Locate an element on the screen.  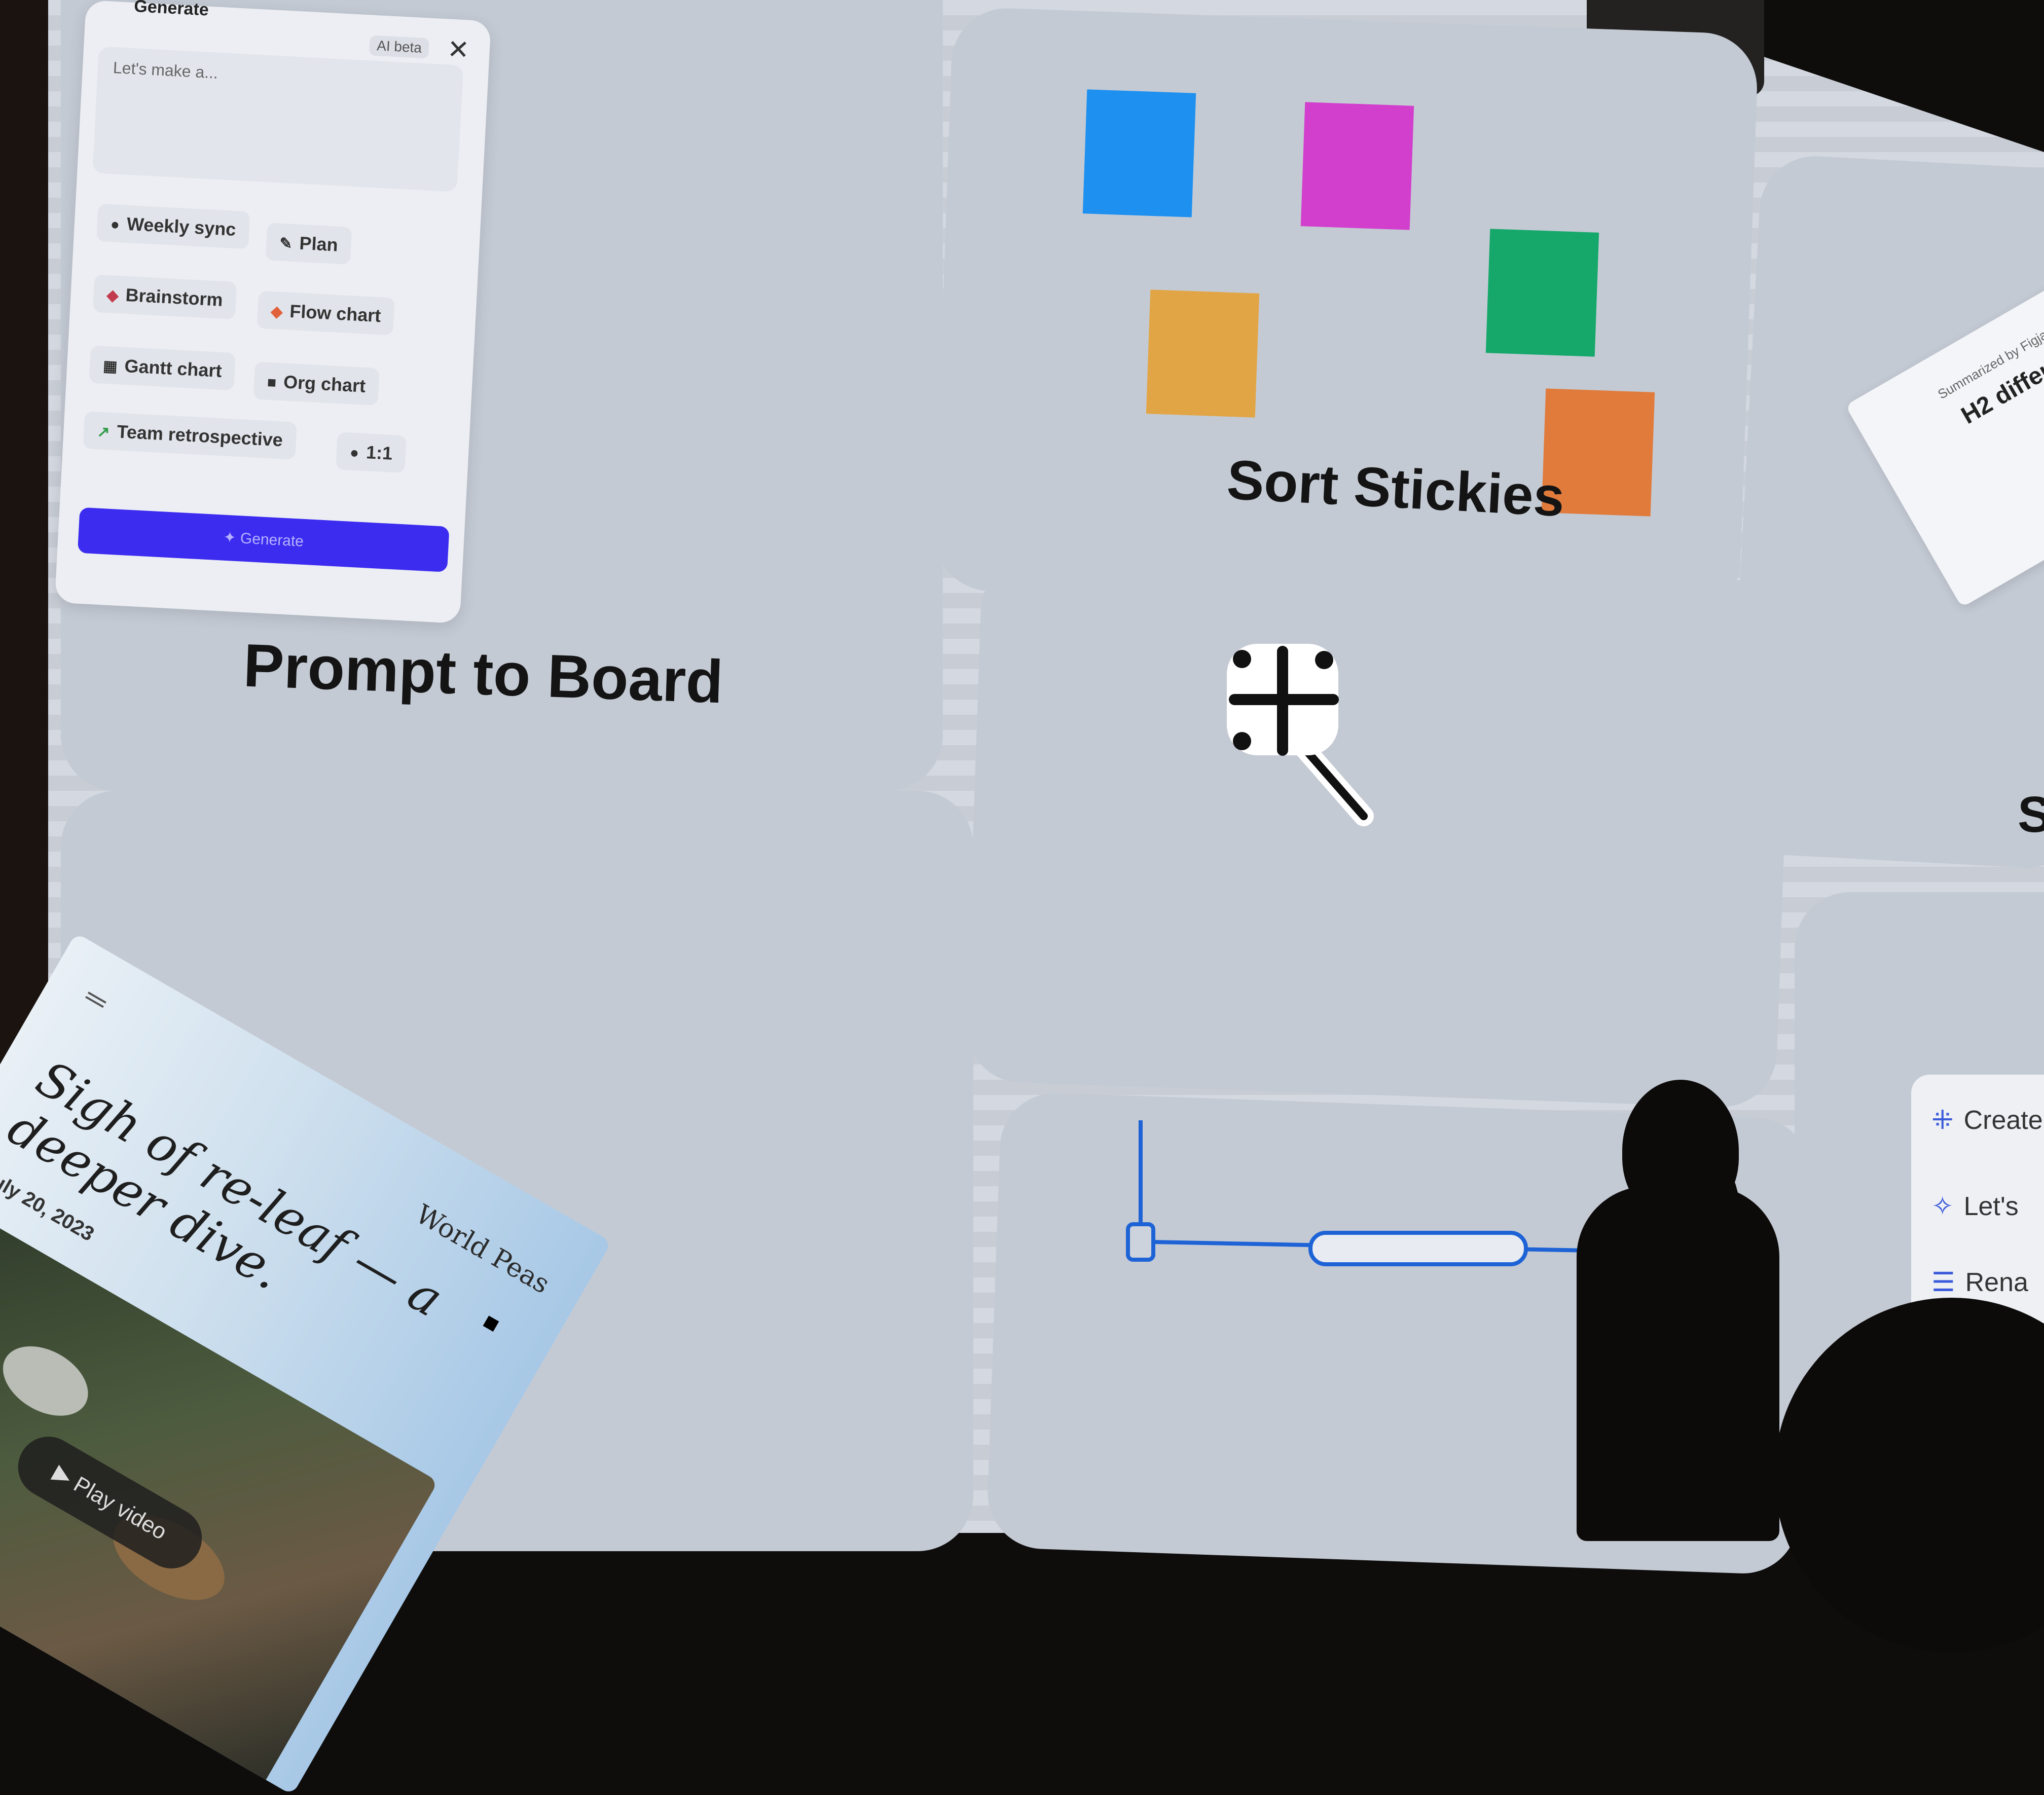
chip-one-on-one: ● 1:1 is located at coordinates (371, 453).